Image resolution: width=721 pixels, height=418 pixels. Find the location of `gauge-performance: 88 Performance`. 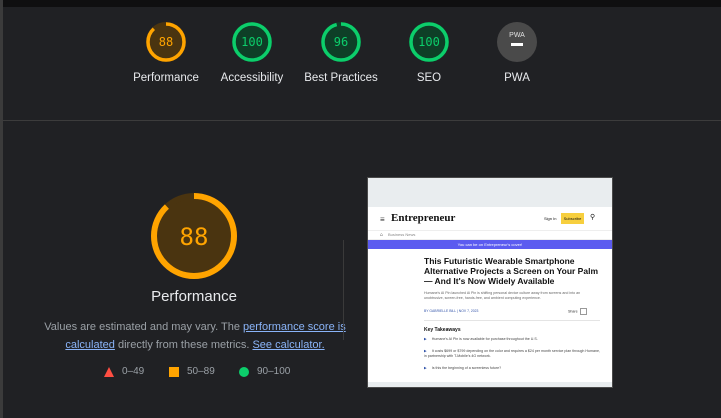

gauge-performance: 88 Performance is located at coordinates (166, 52).